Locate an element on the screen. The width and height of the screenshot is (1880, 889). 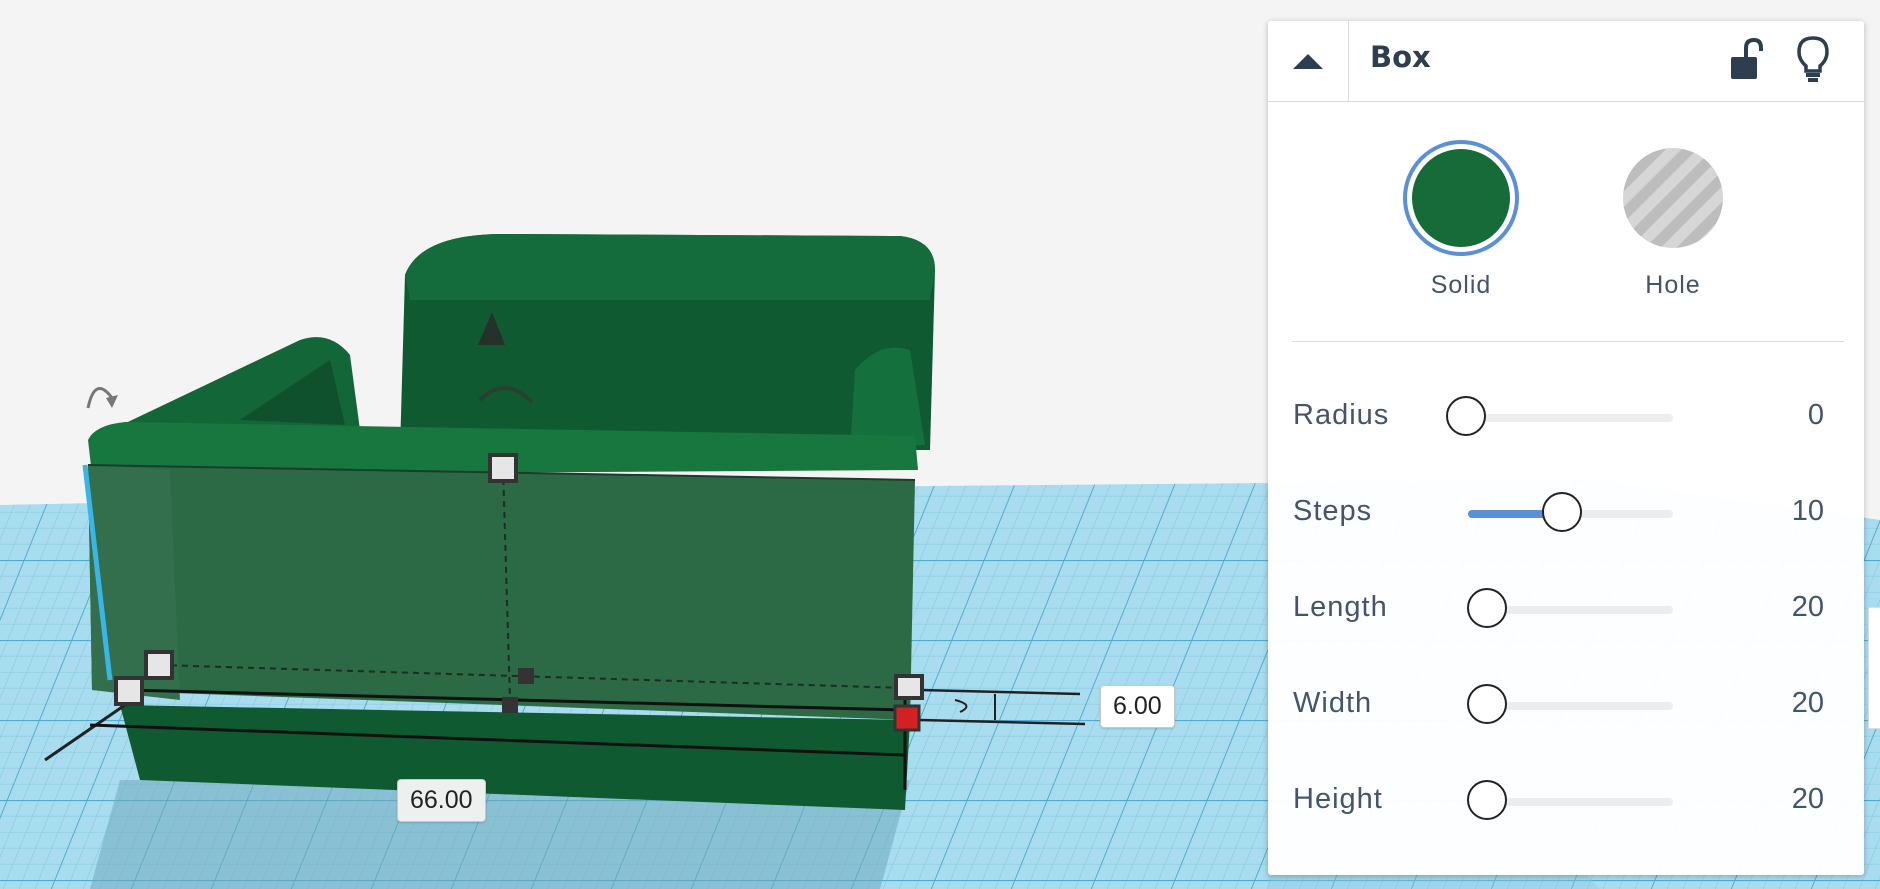
inspector-divider is located at coordinates (1568, 341).